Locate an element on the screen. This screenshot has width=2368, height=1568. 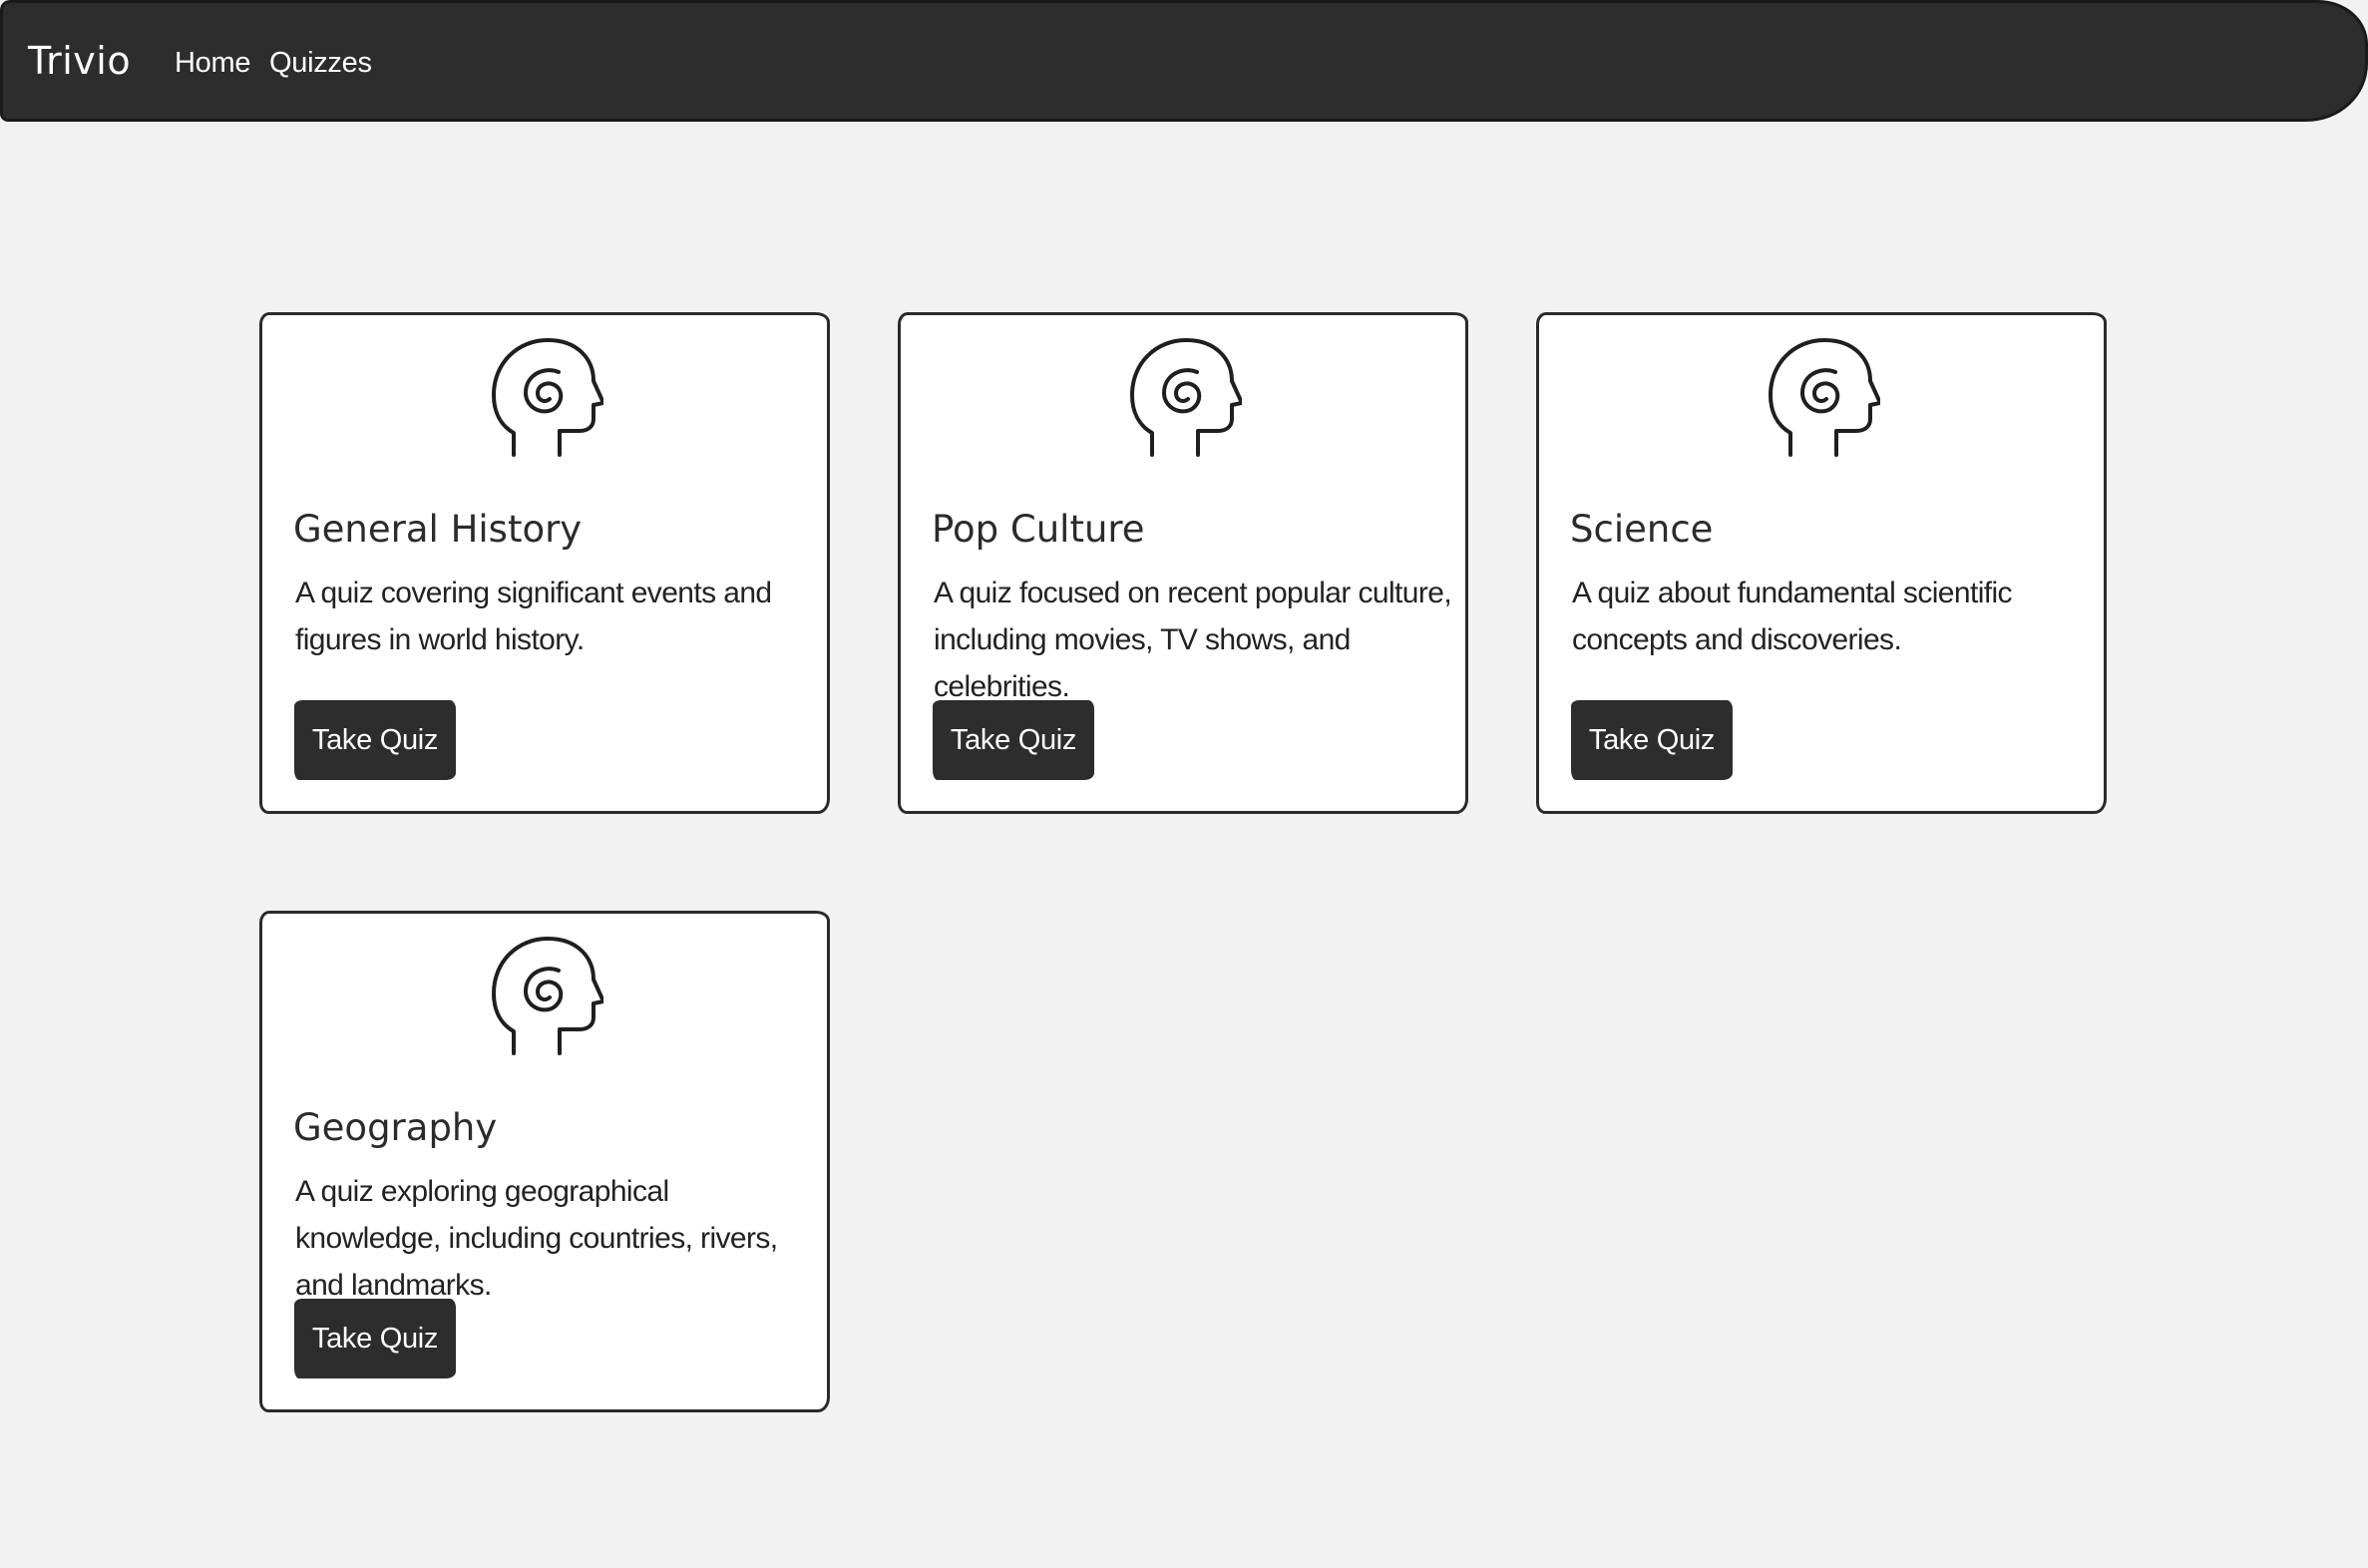
quiz-title: Science is located at coordinates (1642, 530).